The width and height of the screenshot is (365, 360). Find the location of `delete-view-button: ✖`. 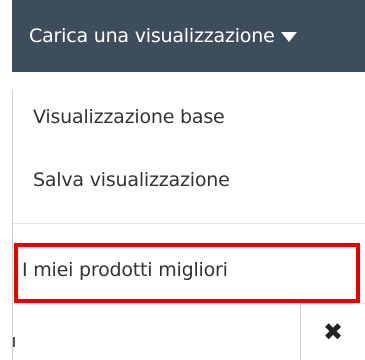

delete-view-button: ✖ is located at coordinates (332, 331).